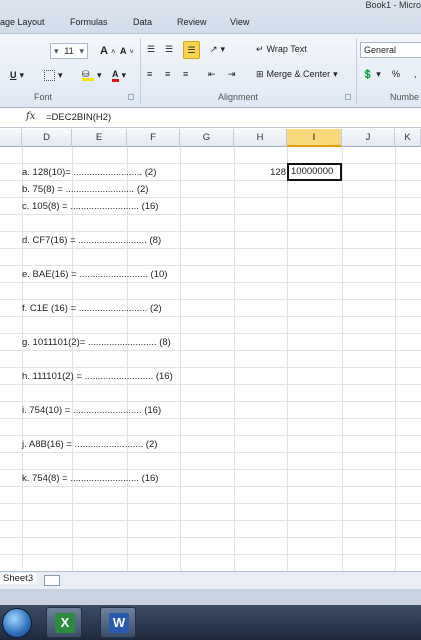  Describe the element at coordinates (238, 97) in the screenshot. I see `alignment-group-label: Alignment` at that location.